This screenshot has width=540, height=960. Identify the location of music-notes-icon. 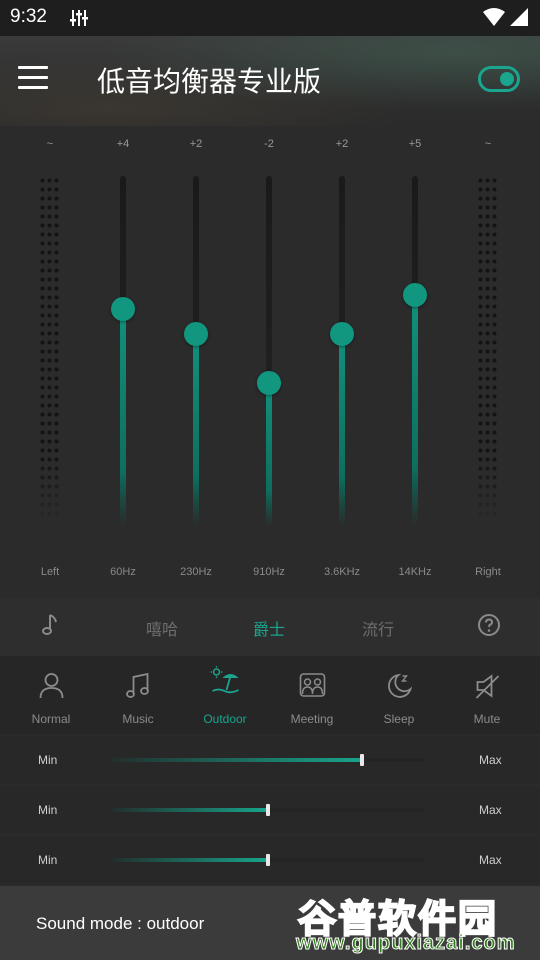
(137, 685).